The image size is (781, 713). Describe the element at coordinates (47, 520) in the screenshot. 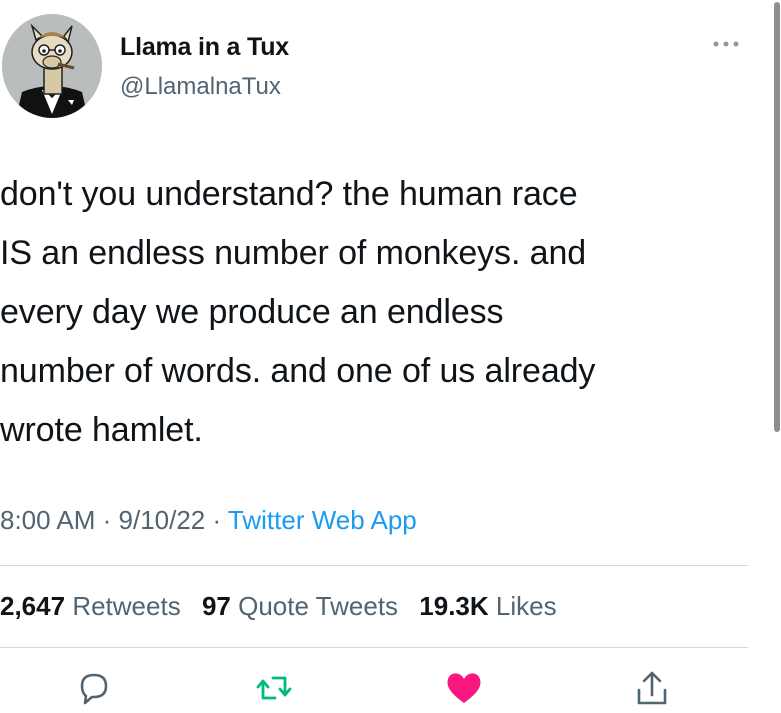

I see `tweet-time: 8:00 AM` at that location.